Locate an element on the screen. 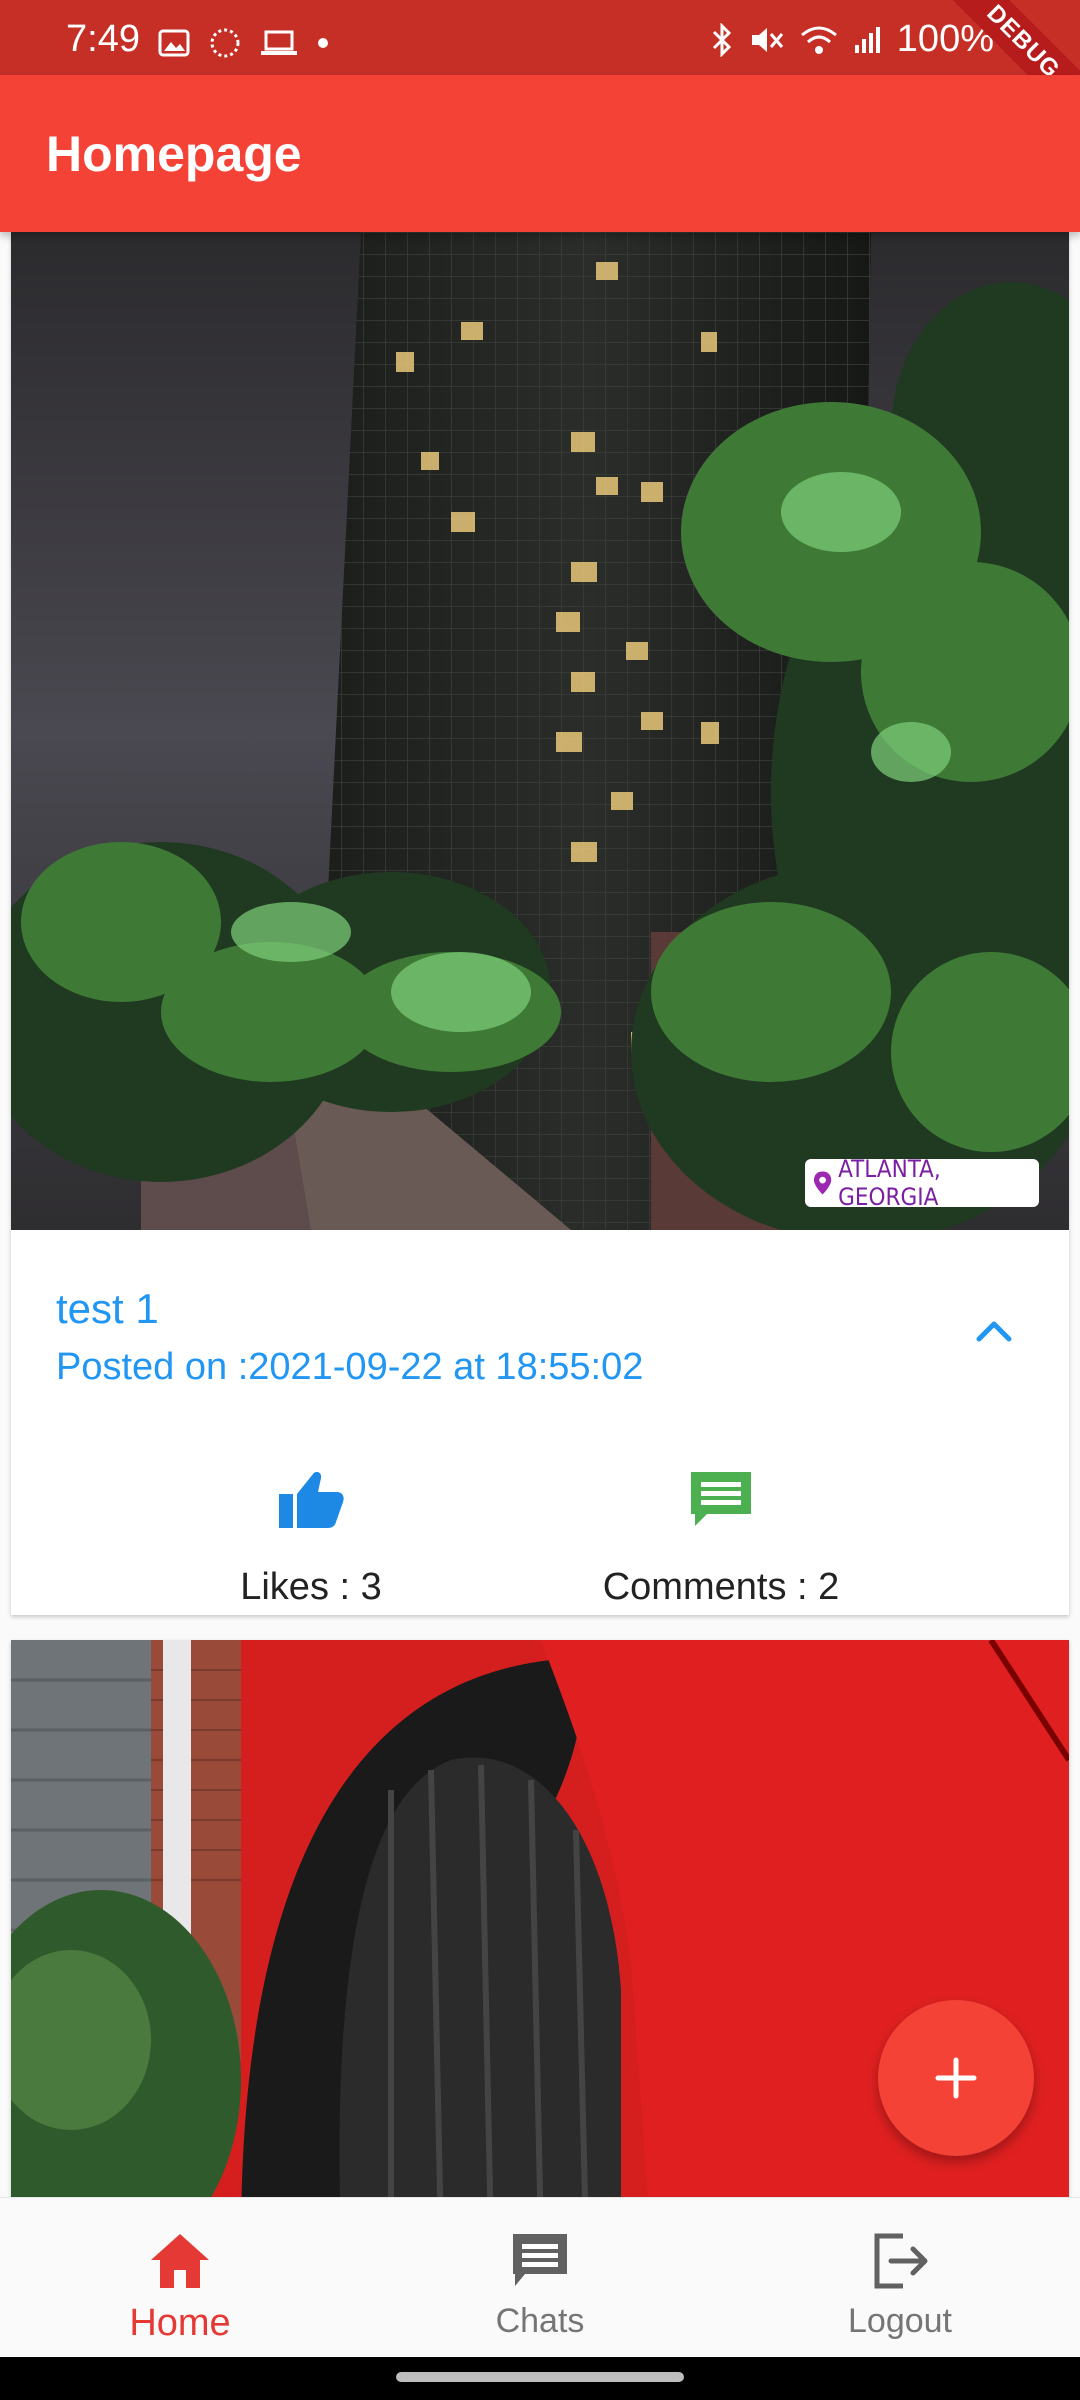  dot-icon is located at coordinates (323, 43).